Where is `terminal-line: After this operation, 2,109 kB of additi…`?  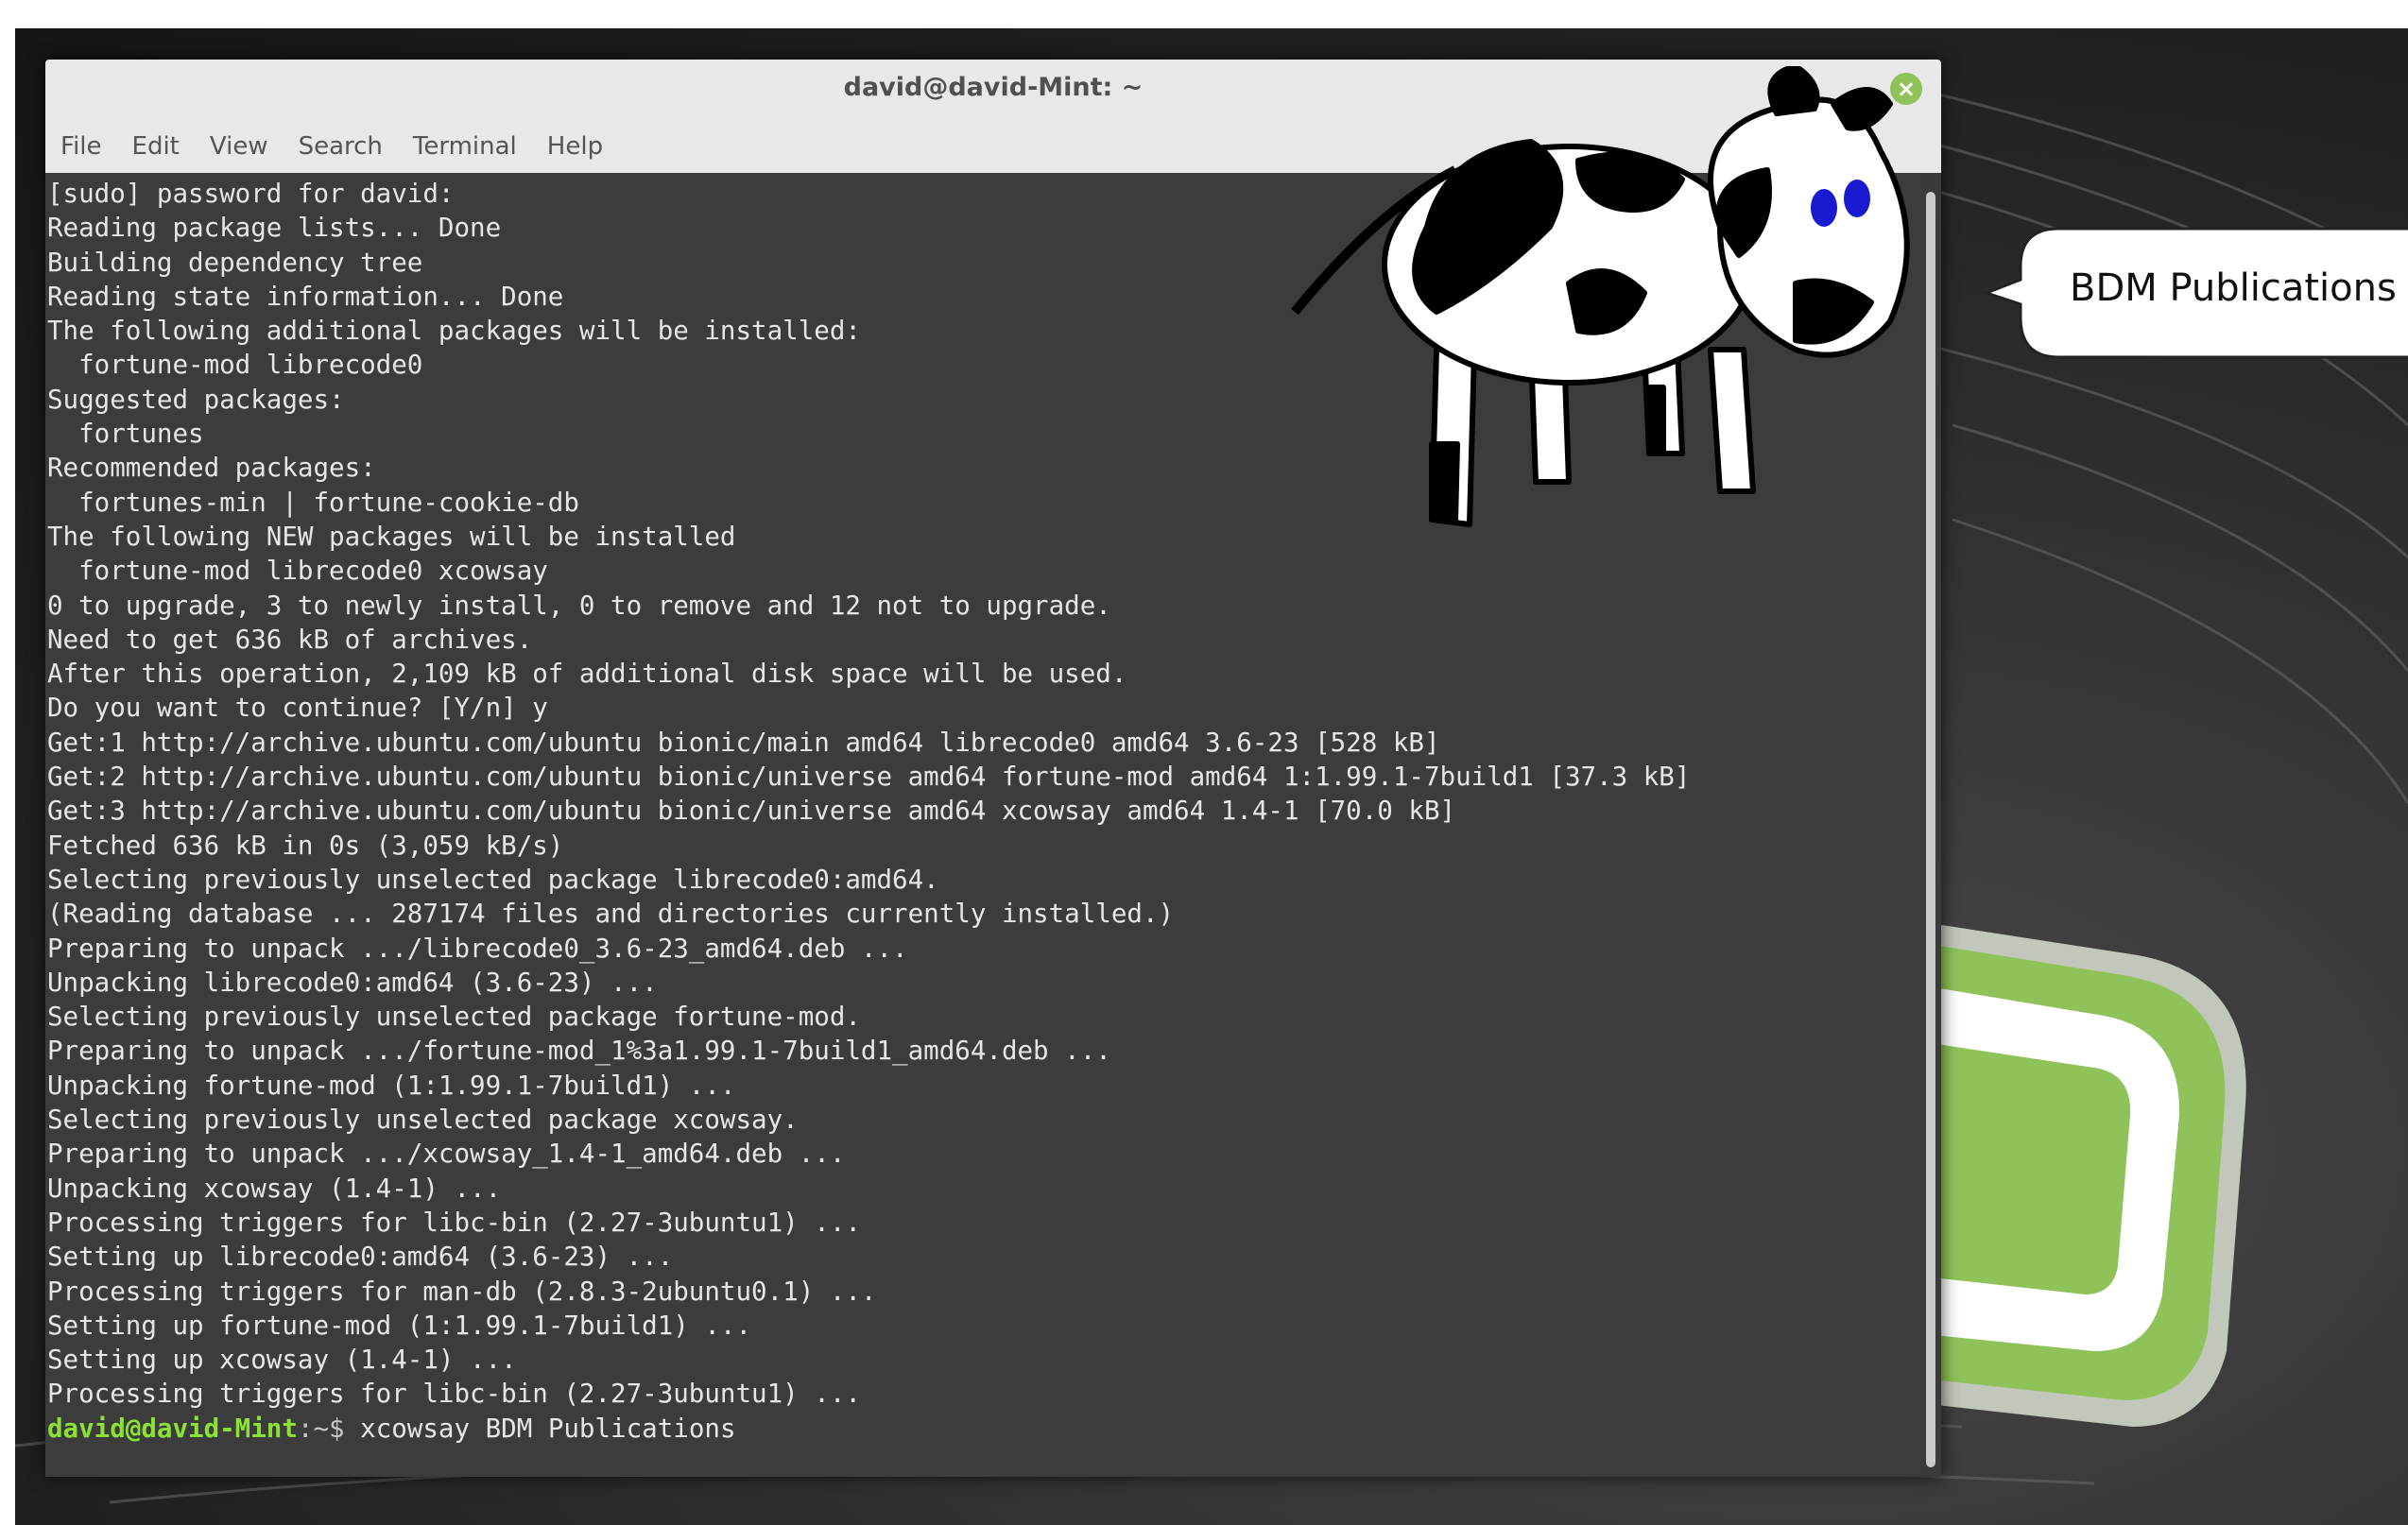 terminal-line: After this operation, 2,109 kB of additi… is located at coordinates (587, 674).